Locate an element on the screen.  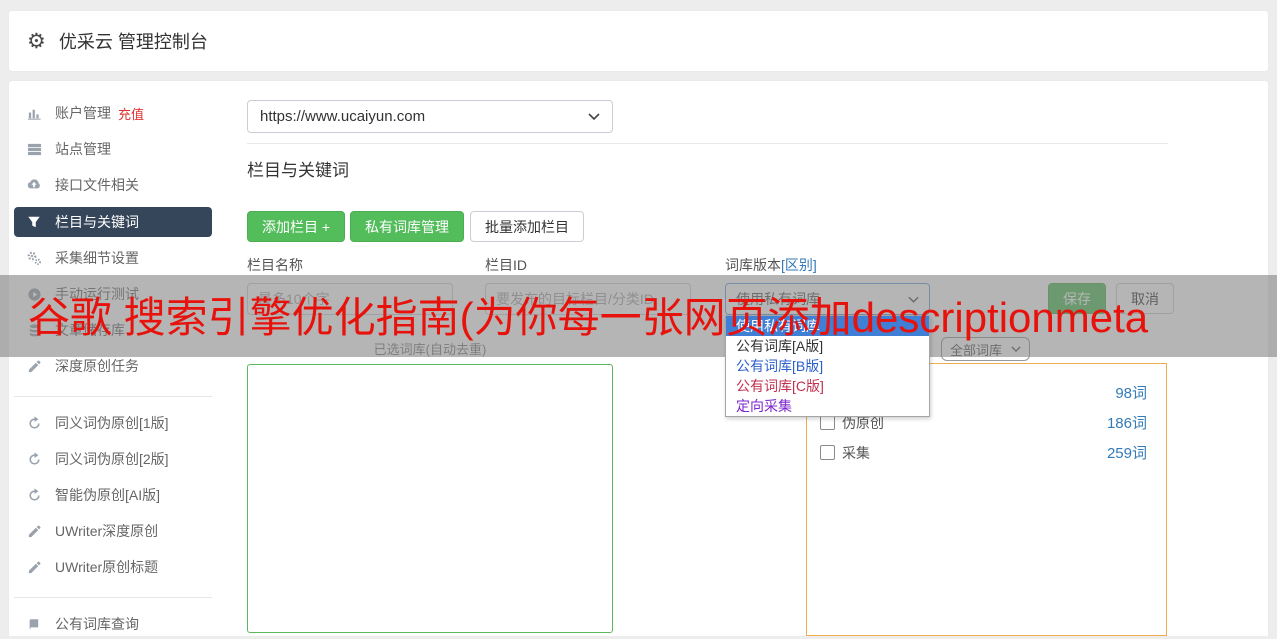
sidebar-item-label: 栏目与关键词 is located at coordinates (97, 222).